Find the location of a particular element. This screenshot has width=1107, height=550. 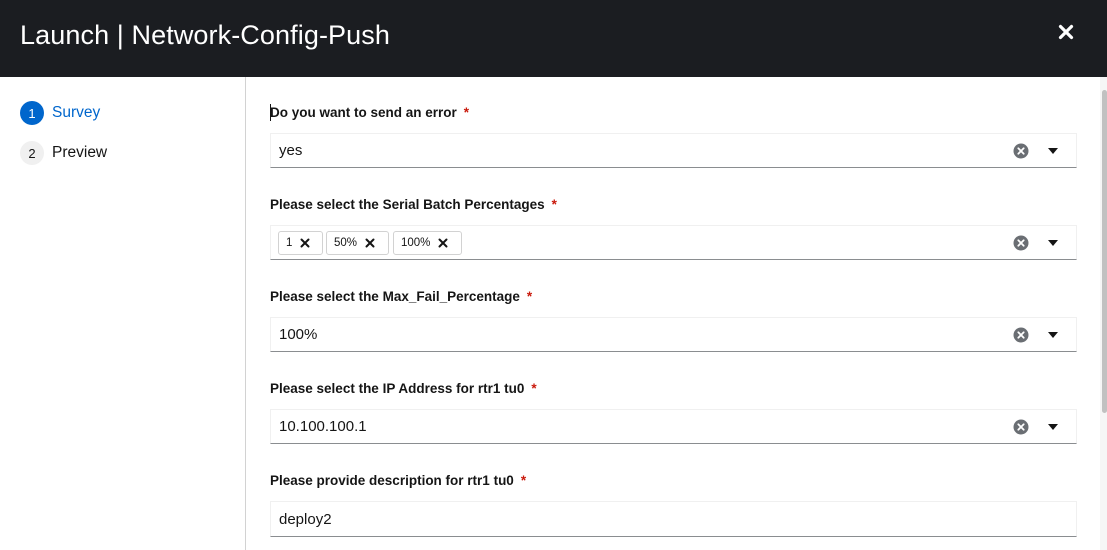

modal-title: Launch | Network-Config-Push is located at coordinates (205, 35).